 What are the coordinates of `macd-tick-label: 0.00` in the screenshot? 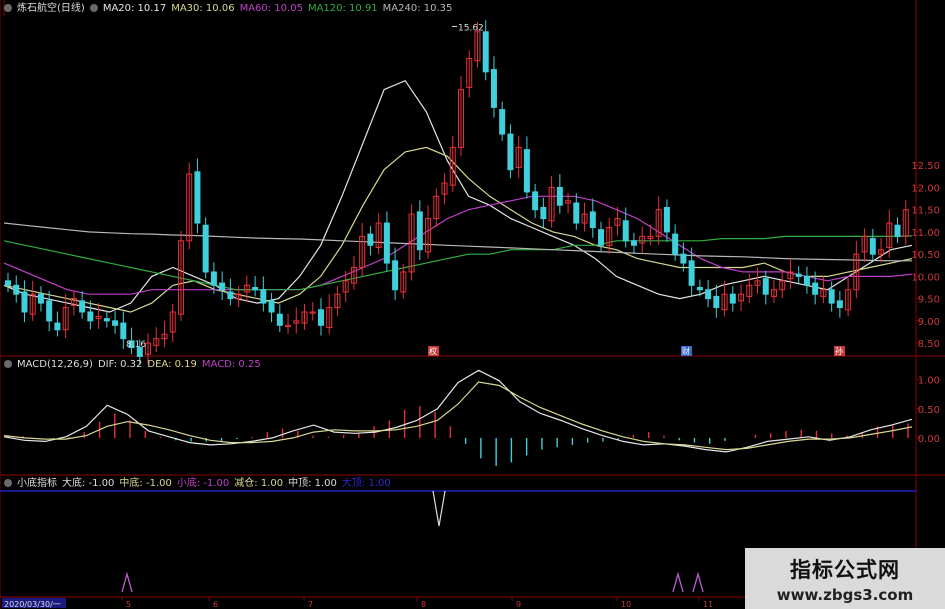 It's located at (929, 439).